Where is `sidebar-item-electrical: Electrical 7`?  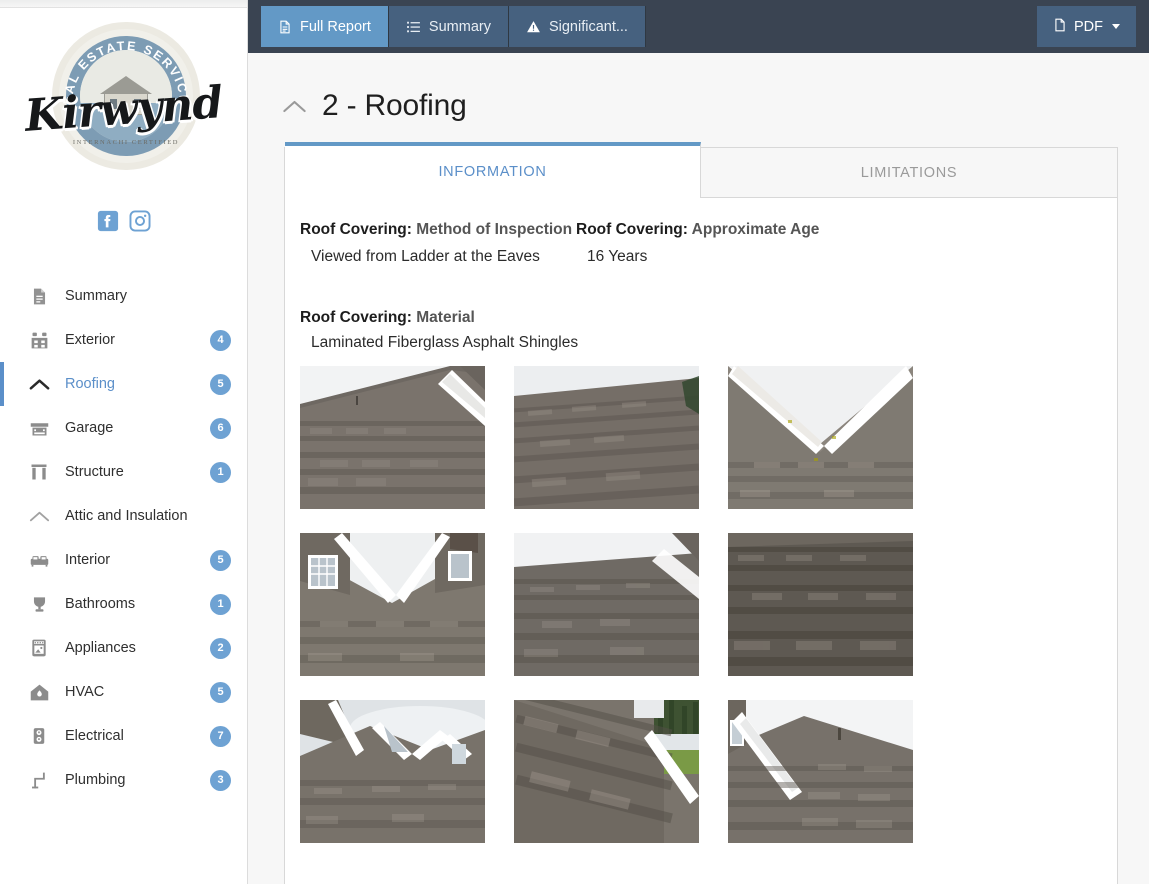
sidebar-item-electrical: Electrical 7 is located at coordinates (123, 736).